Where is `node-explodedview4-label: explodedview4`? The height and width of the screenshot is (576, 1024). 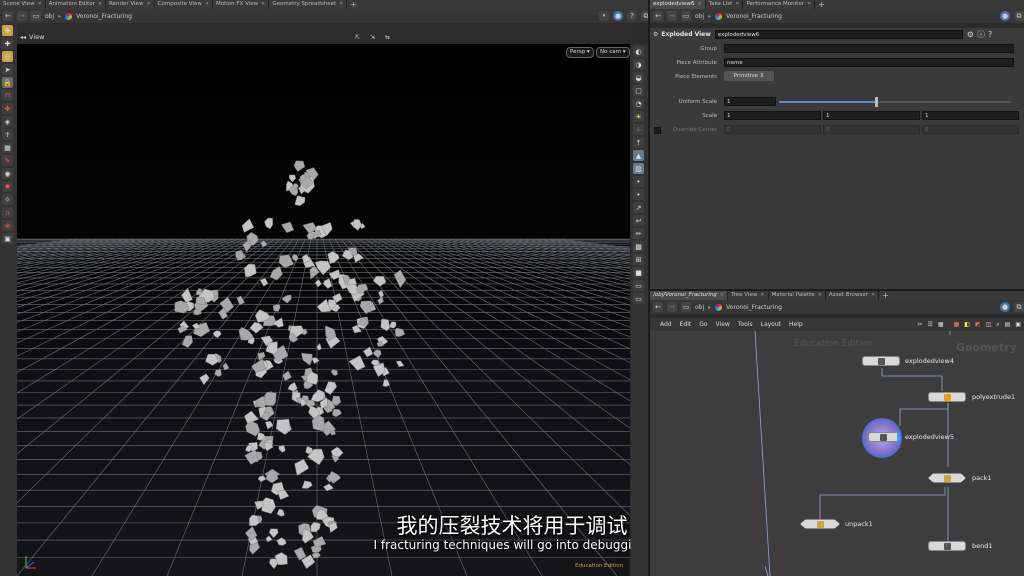 node-explodedview4-label: explodedview4 is located at coordinates (929, 361).